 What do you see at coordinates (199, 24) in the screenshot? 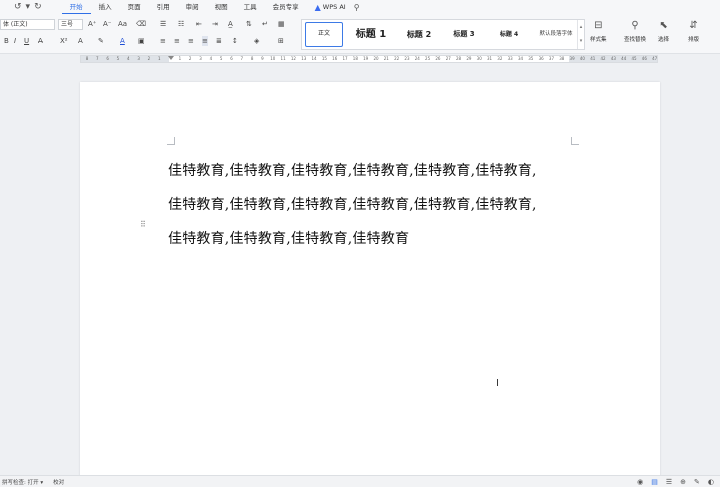
I see `decrease-indent-icon: ⇤` at bounding box center [199, 24].